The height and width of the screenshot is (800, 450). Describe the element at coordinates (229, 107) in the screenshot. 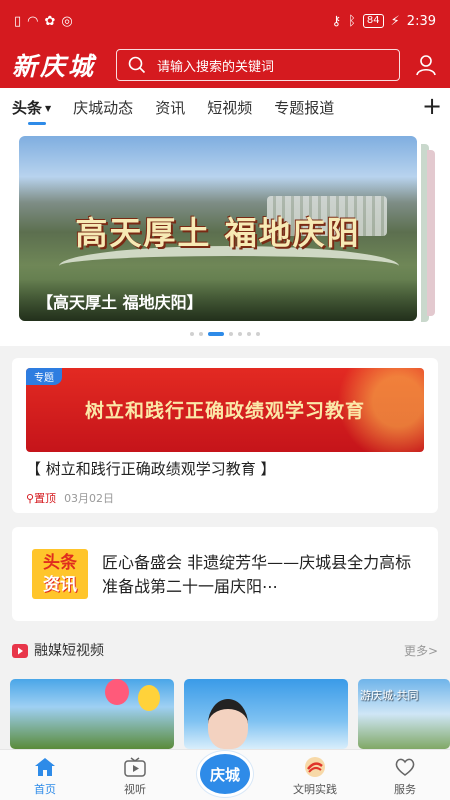

I see `tab-short-video: 短视频` at that location.